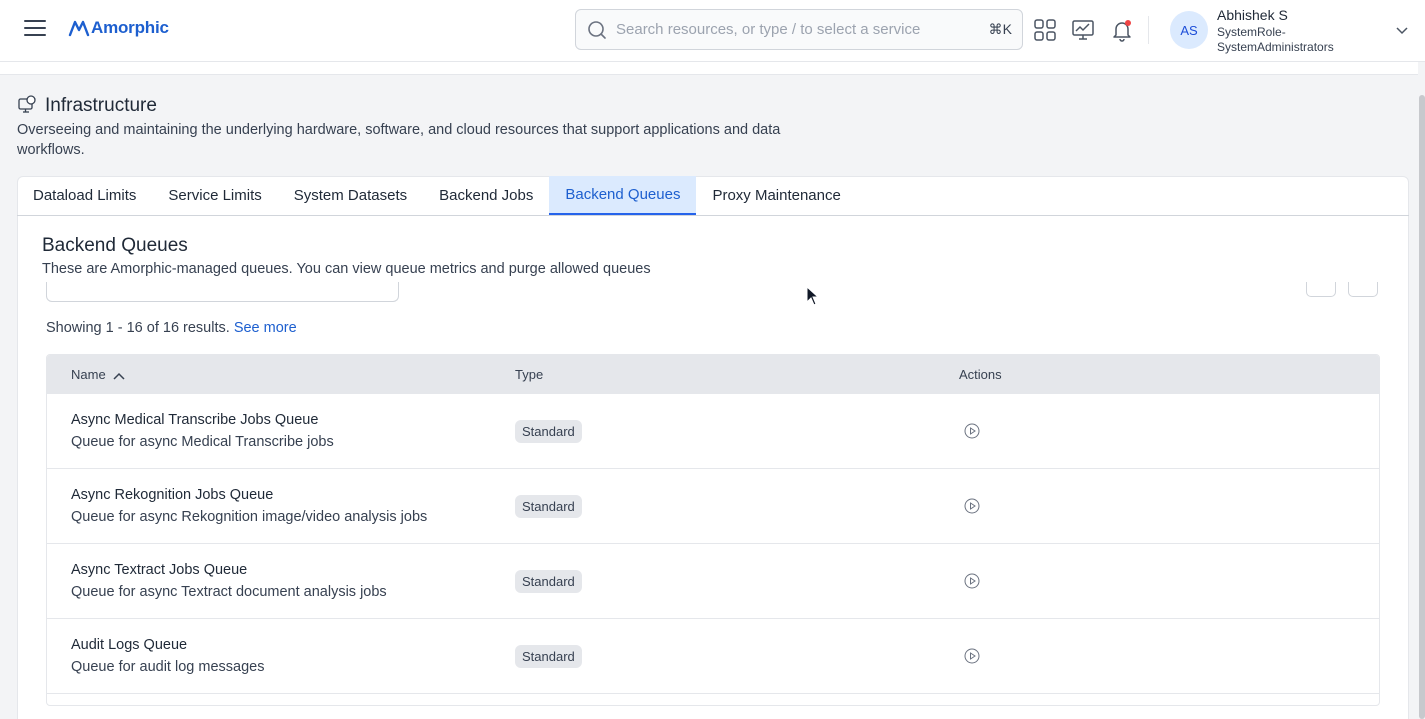 This screenshot has height=719, width=1425. Describe the element at coordinates (796, 29) in the screenshot. I see `search-input` at that location.